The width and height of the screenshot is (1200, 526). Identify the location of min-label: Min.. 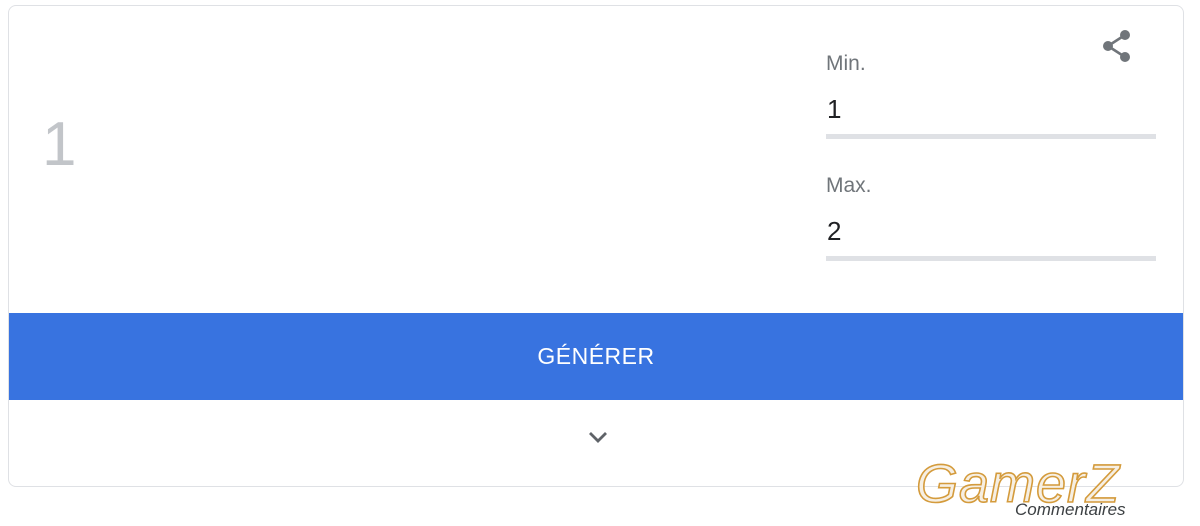
(846, 63).